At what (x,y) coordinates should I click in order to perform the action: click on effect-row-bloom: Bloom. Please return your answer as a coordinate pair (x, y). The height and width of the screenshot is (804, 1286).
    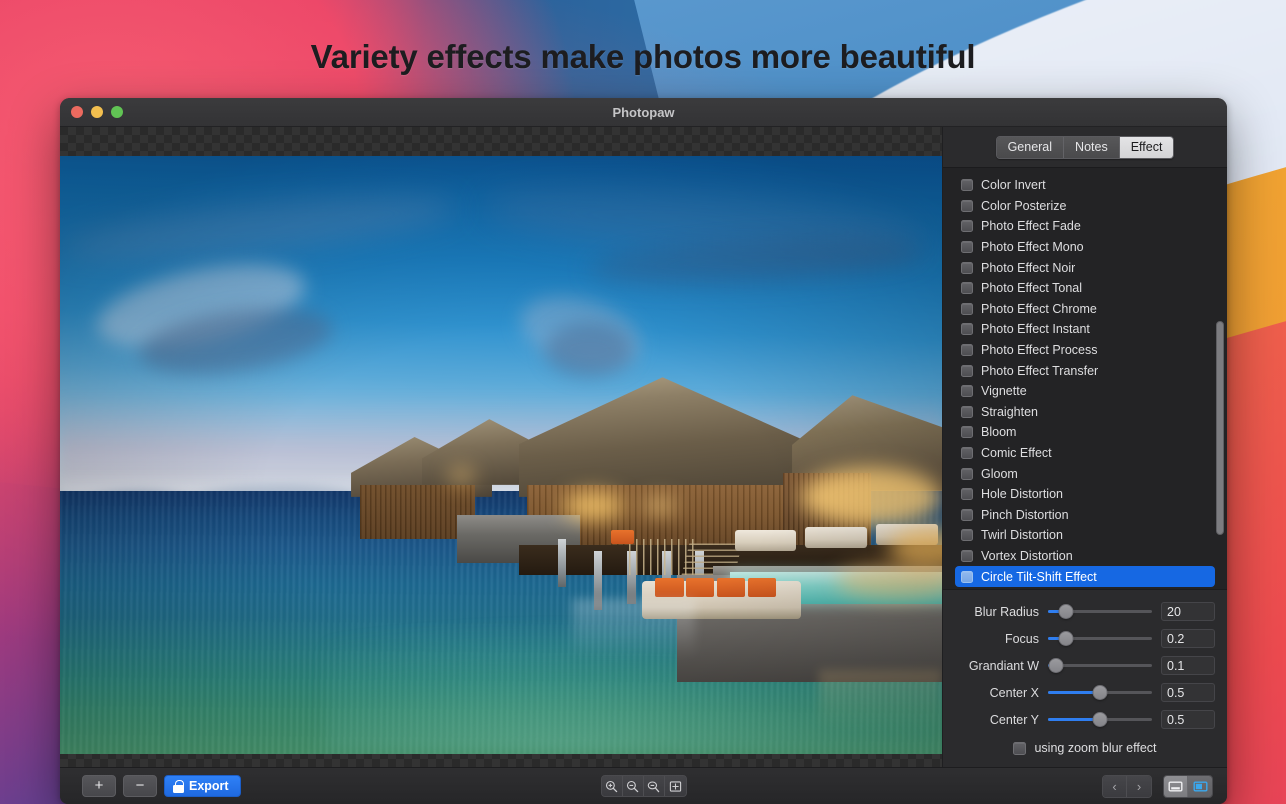
    Looking at the image, I should click on (1085, 432).